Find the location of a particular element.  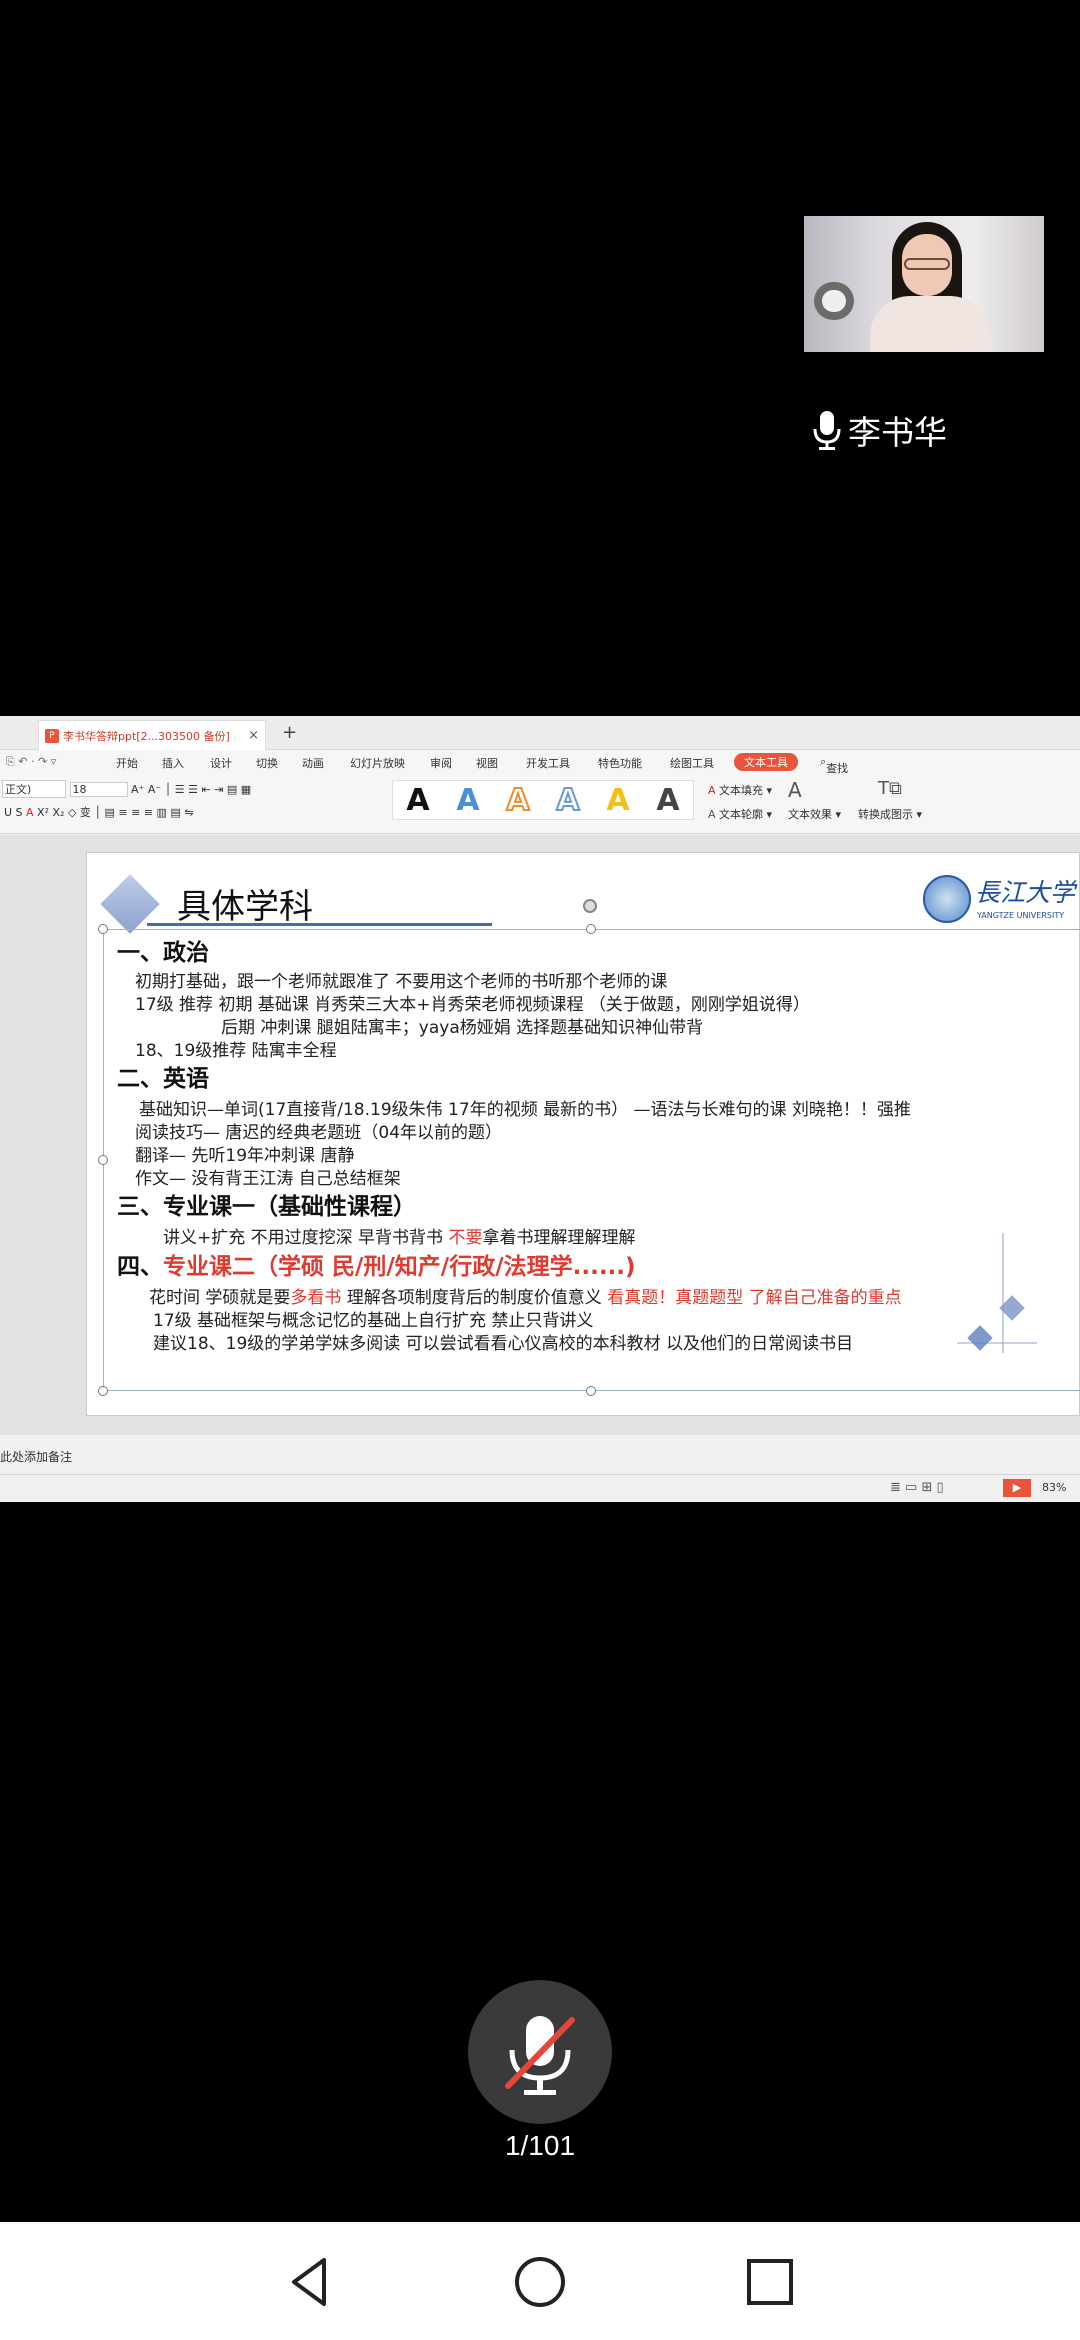

text-style-yellow: A is located at coordinates (617, 800).